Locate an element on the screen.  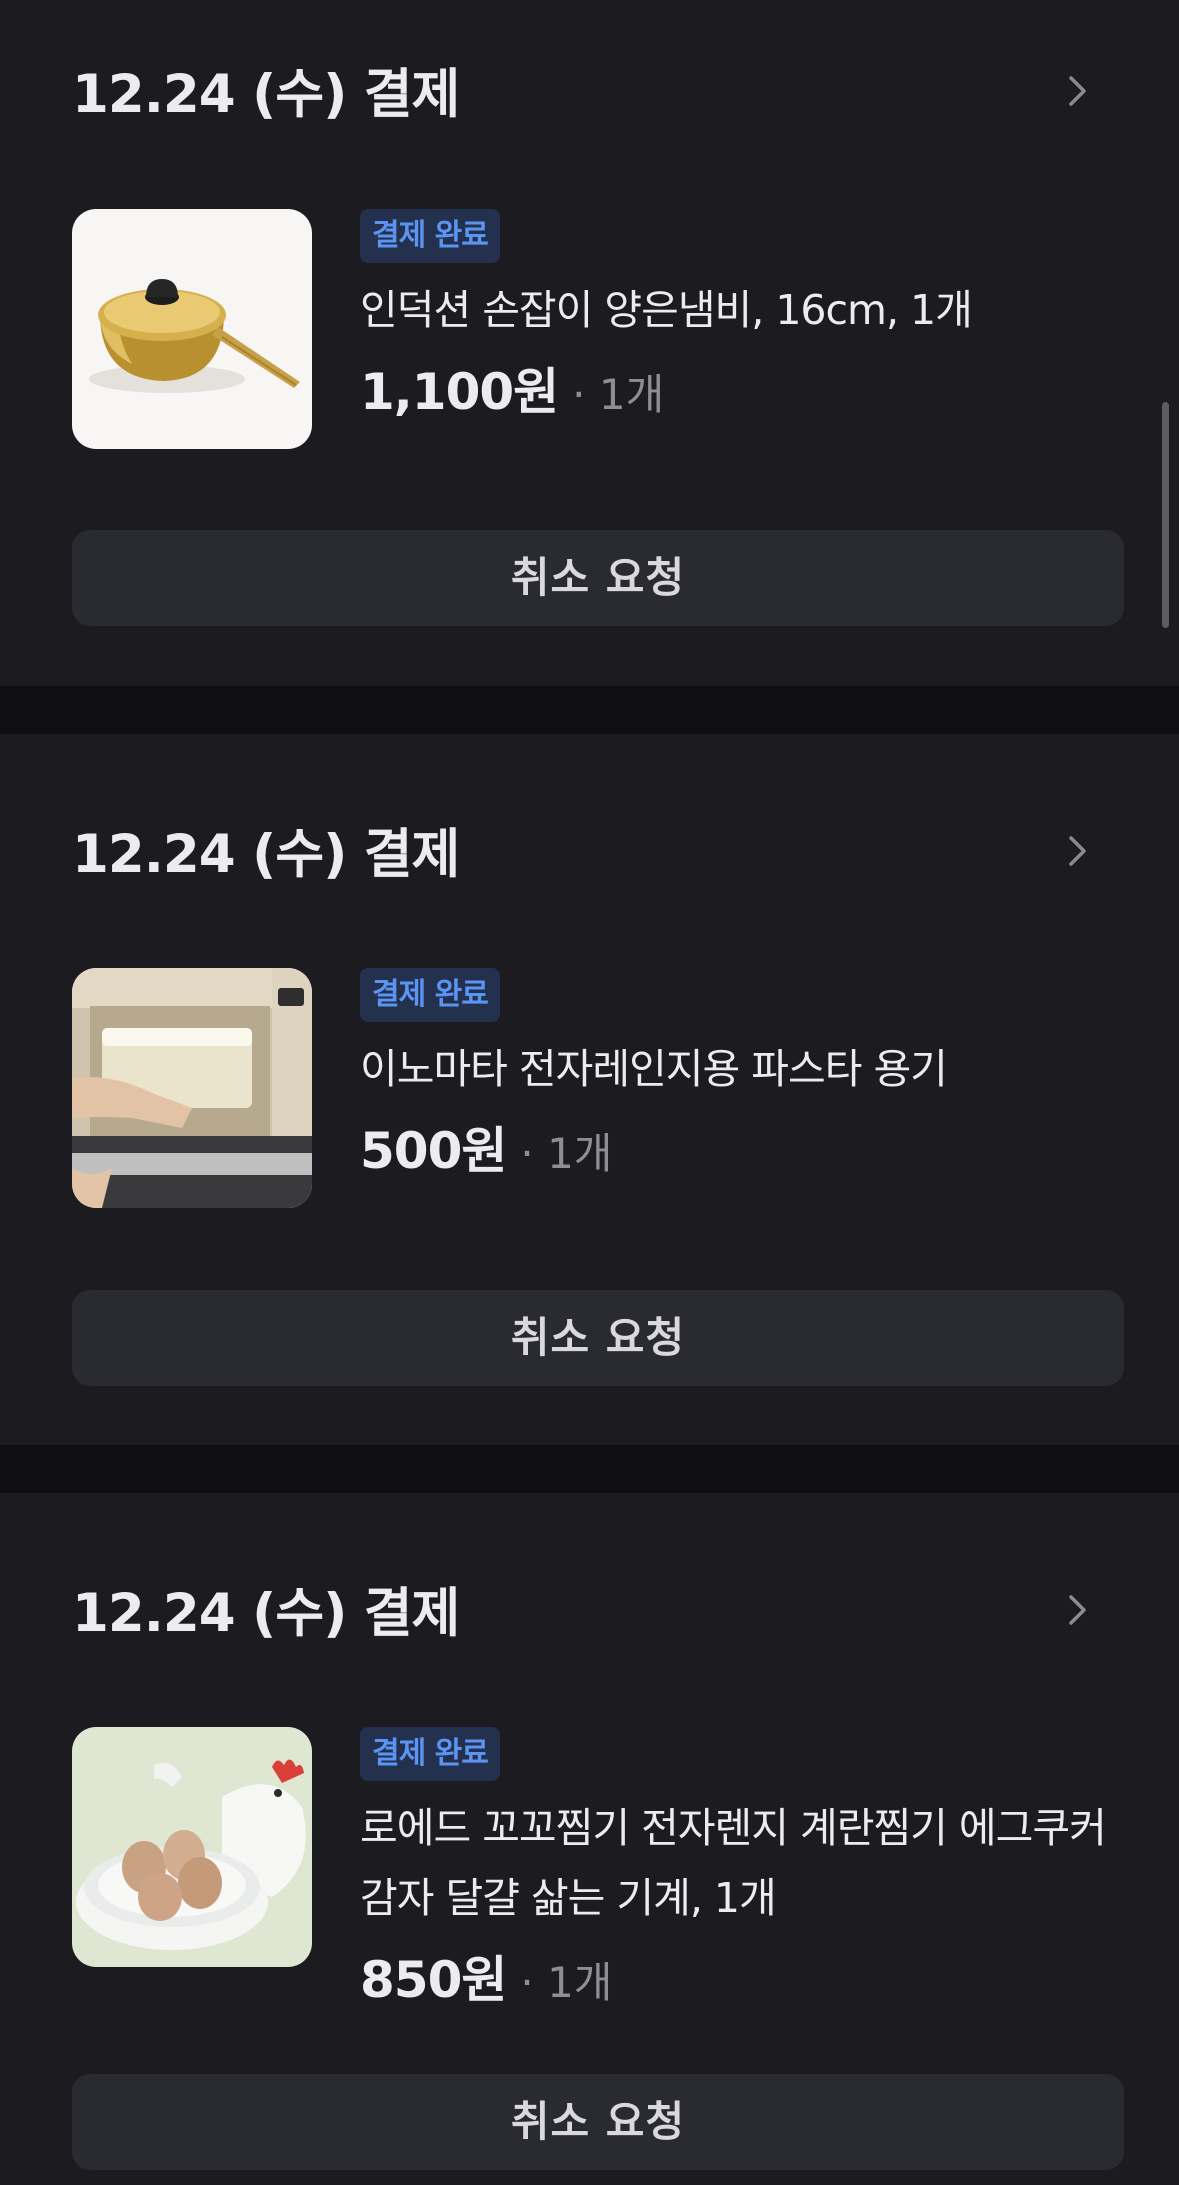
product-name: 로에드 꼬꼬찜기 전자렌지 계란찜기 에그쿠커 감자 달걀 삶는 기계, 1개 is located at coordinates (740, 1863).